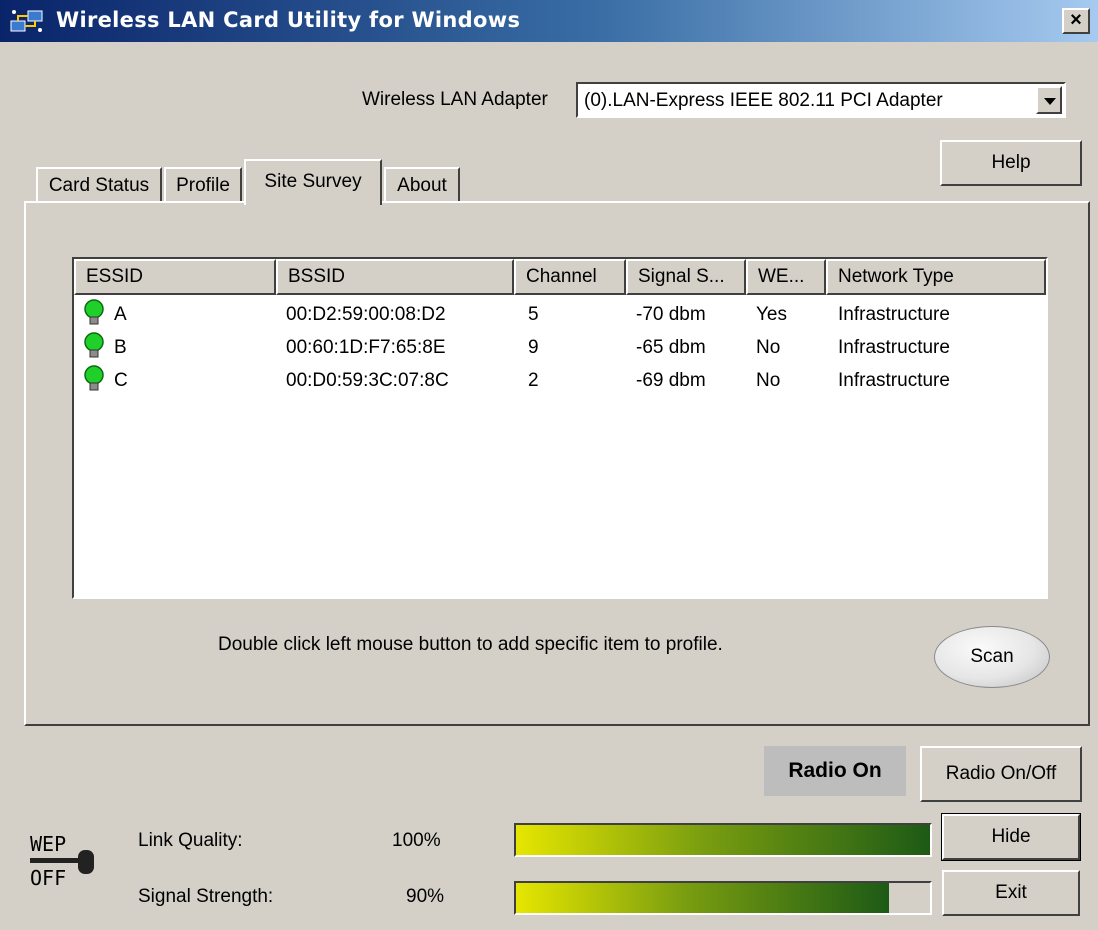 The height and width of the screenshot is (930, 1098). Describe the element at coordinates (203, 185) in the screenshot. I see `tab-profile: Profile` at that location.